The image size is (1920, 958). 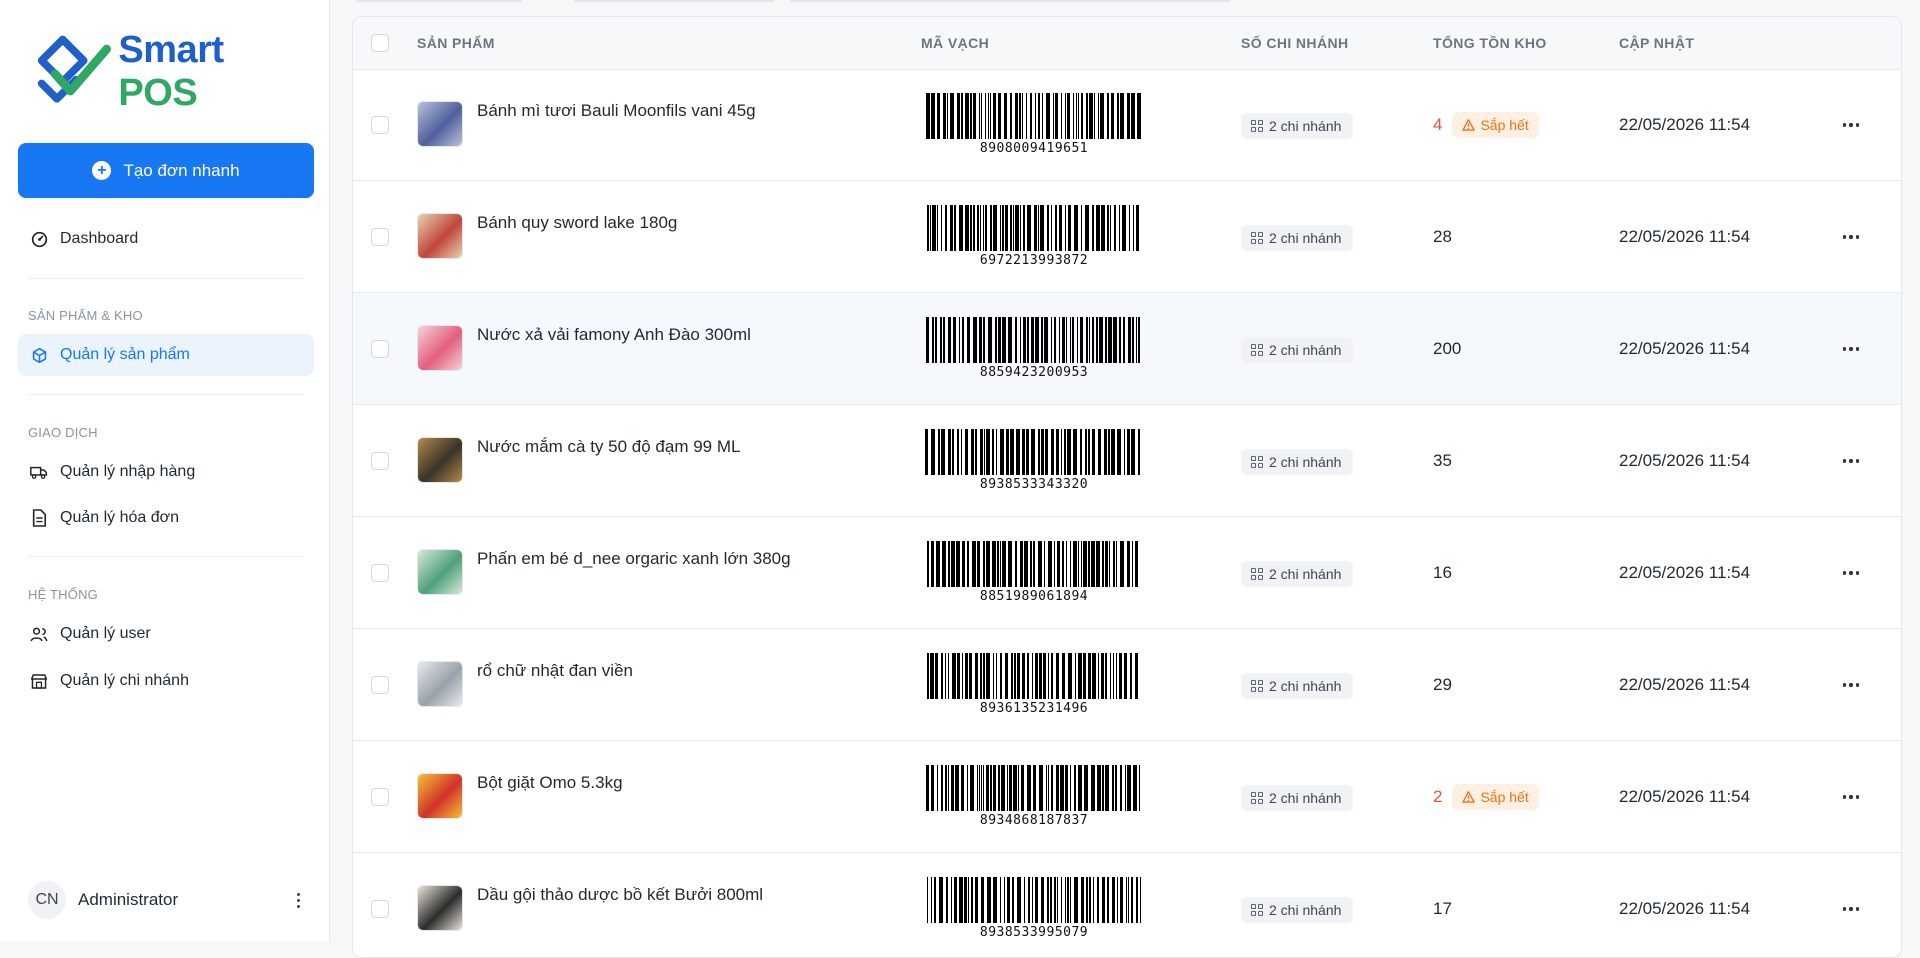 What do you see at coordinates (456, 43) in the screenshot?
I see `column-header-product: SẢN PHẨM` at bounding box center [456, 43].